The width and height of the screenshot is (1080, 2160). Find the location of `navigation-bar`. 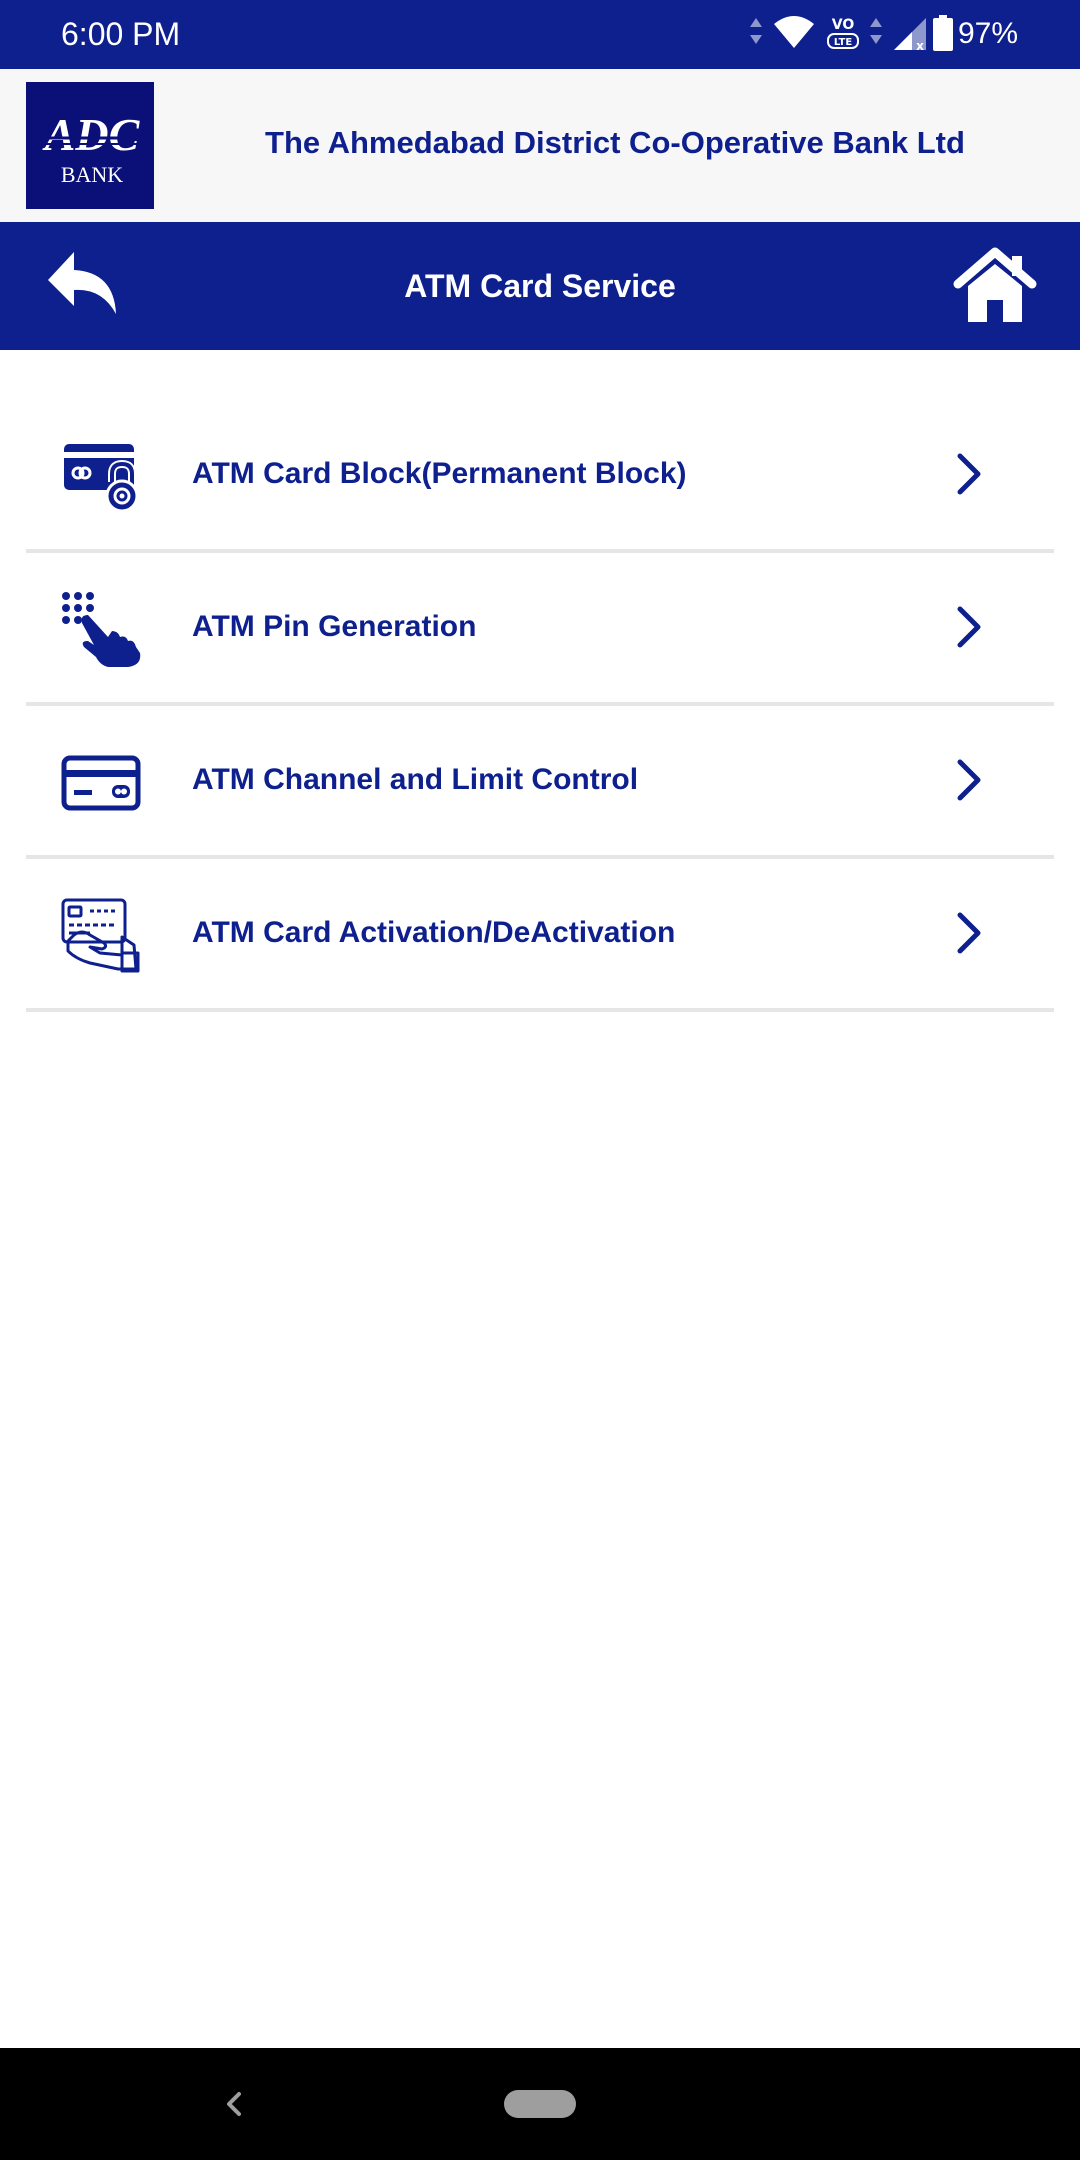

navigation-bar is located at coordinates (540, 2104).